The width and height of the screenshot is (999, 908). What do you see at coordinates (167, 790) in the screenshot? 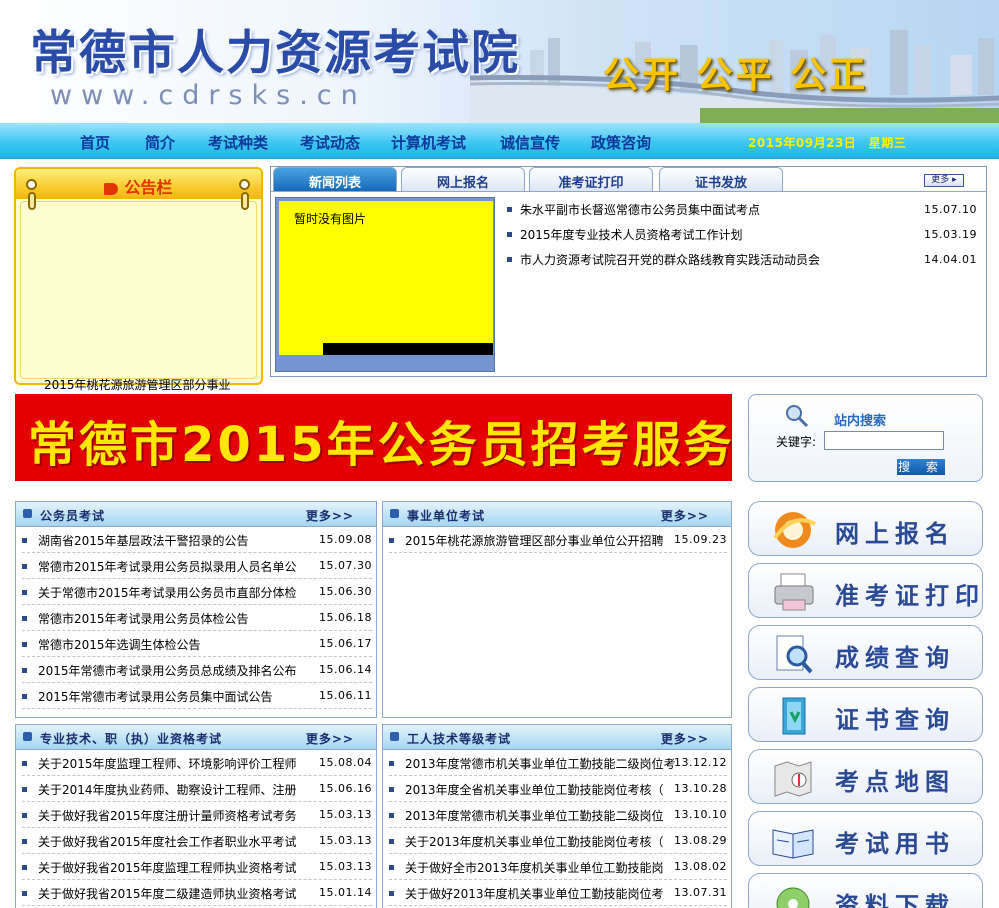
I see `list-item-title: 关于2014年度执业药师、勘察设计工程师、注册` at bounding box center [167, 790].